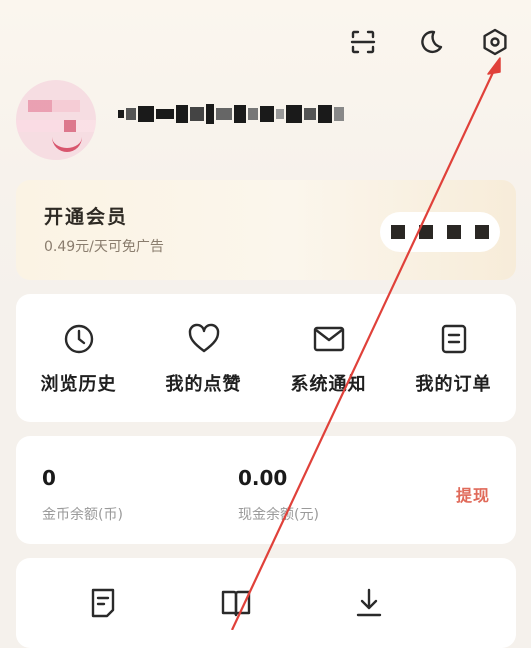 The width and height of the screenshot is (531, 648). Describe the element at coordinates (278, 515) in the screenshot. I see `cash-balance-label: 现金余额(元)` at that location.